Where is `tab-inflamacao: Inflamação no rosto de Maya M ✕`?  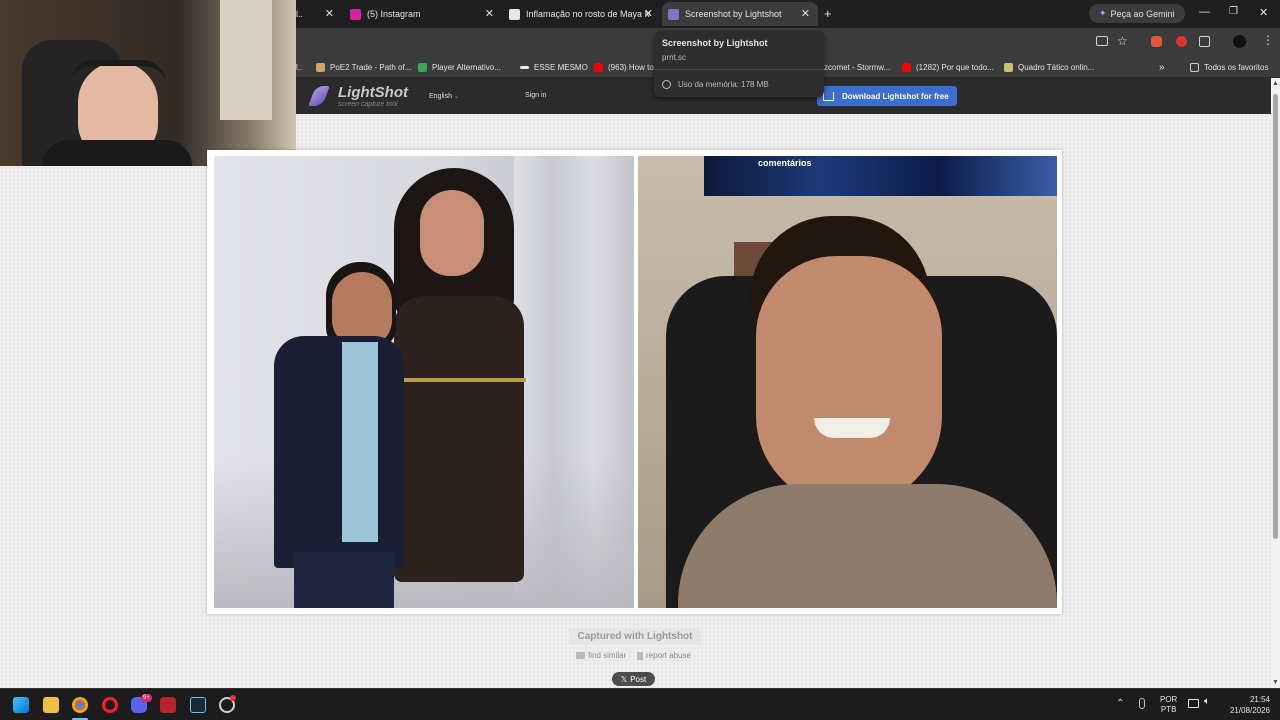 tab-inflamacao: Inflamação no rosto de Maya M ✕ is located at coordinates (581, 14).